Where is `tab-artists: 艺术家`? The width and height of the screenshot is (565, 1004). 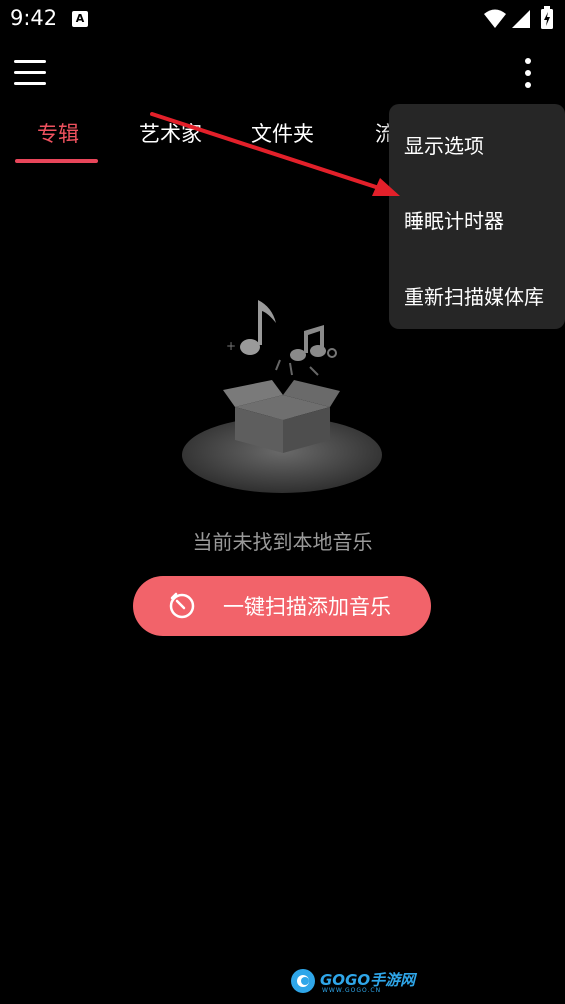 tab-artists: 艺术家 is located at coordinates (170, 133).